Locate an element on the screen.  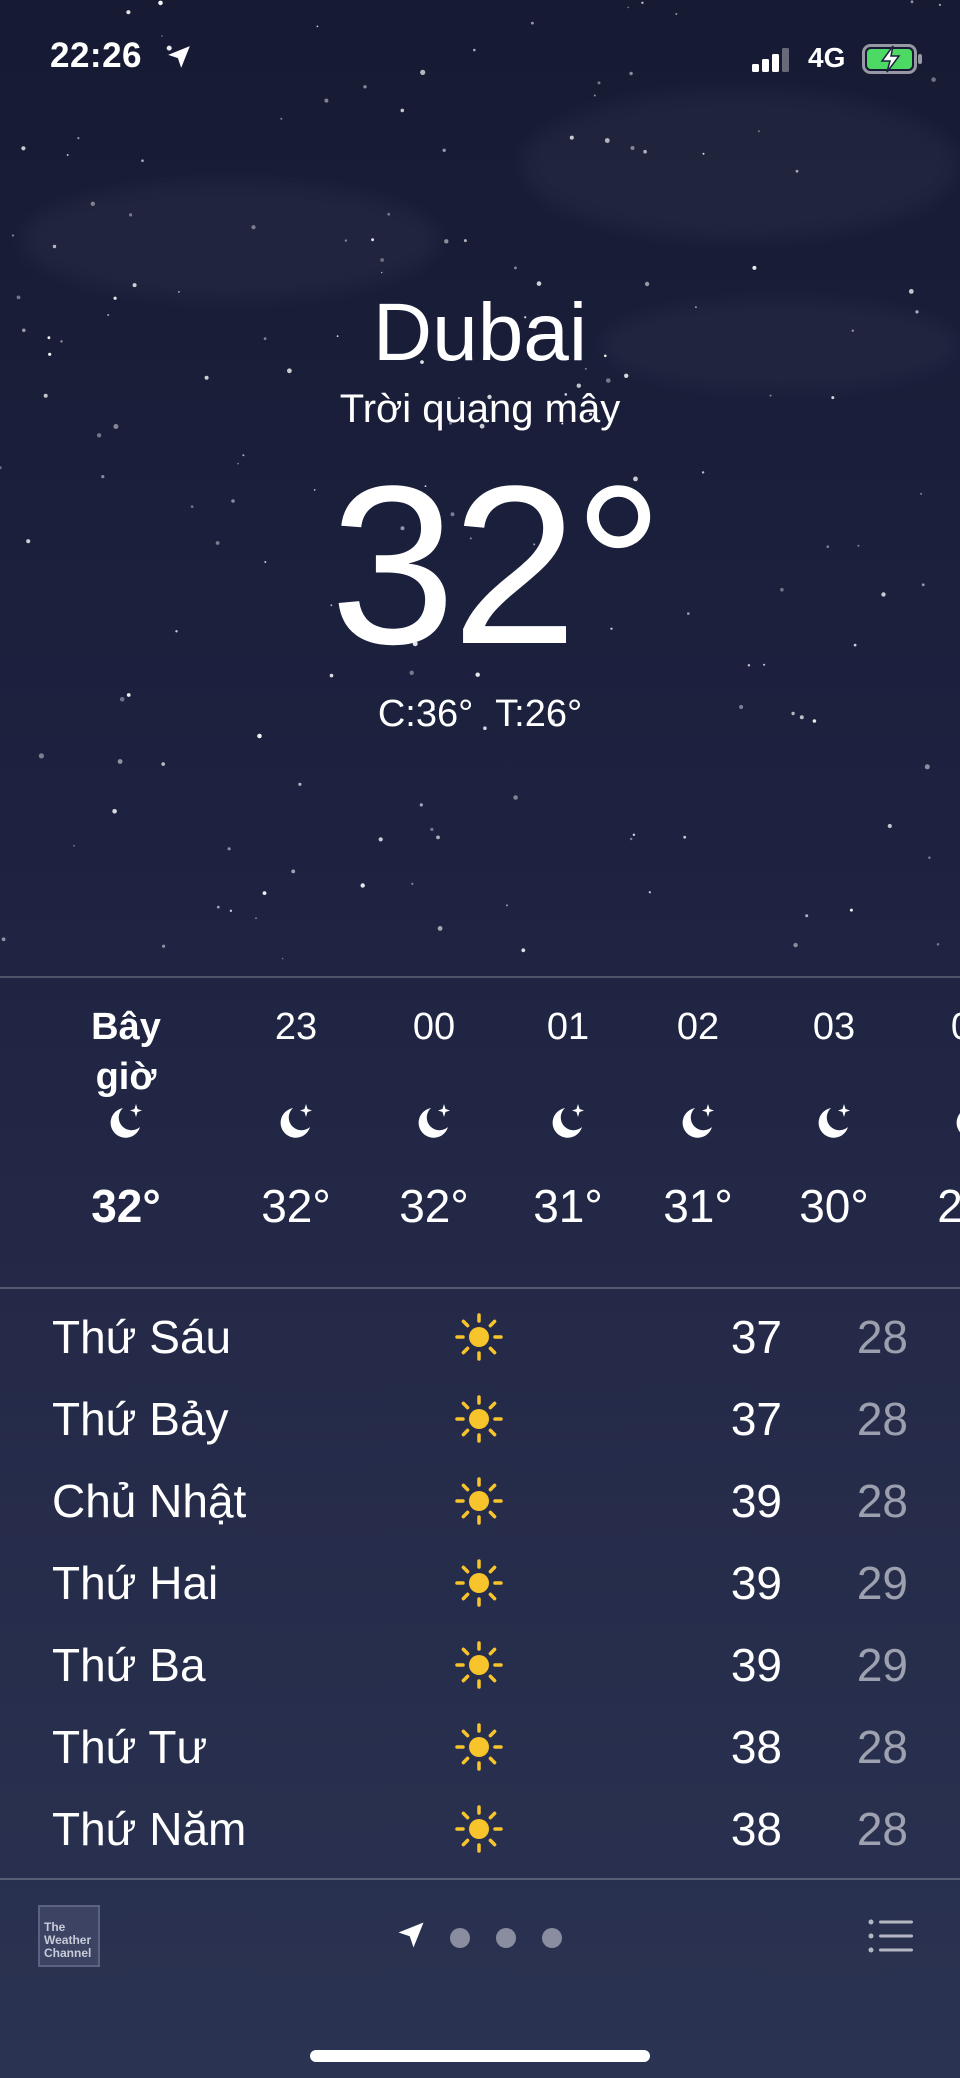
battery-charging-icon is located at coordinates (892, 59).